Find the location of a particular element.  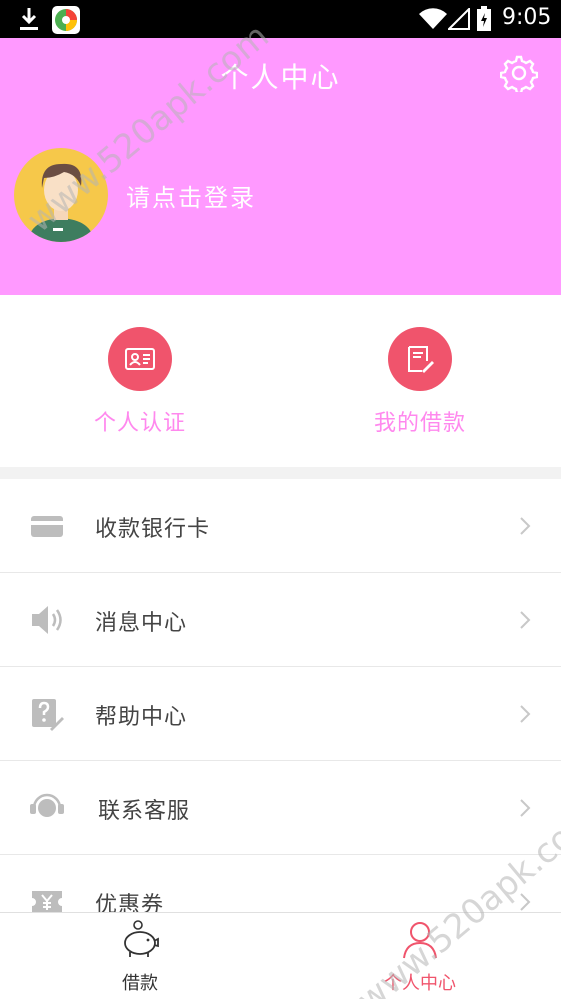

app-notification-icon is located at coordinates (66, 20).